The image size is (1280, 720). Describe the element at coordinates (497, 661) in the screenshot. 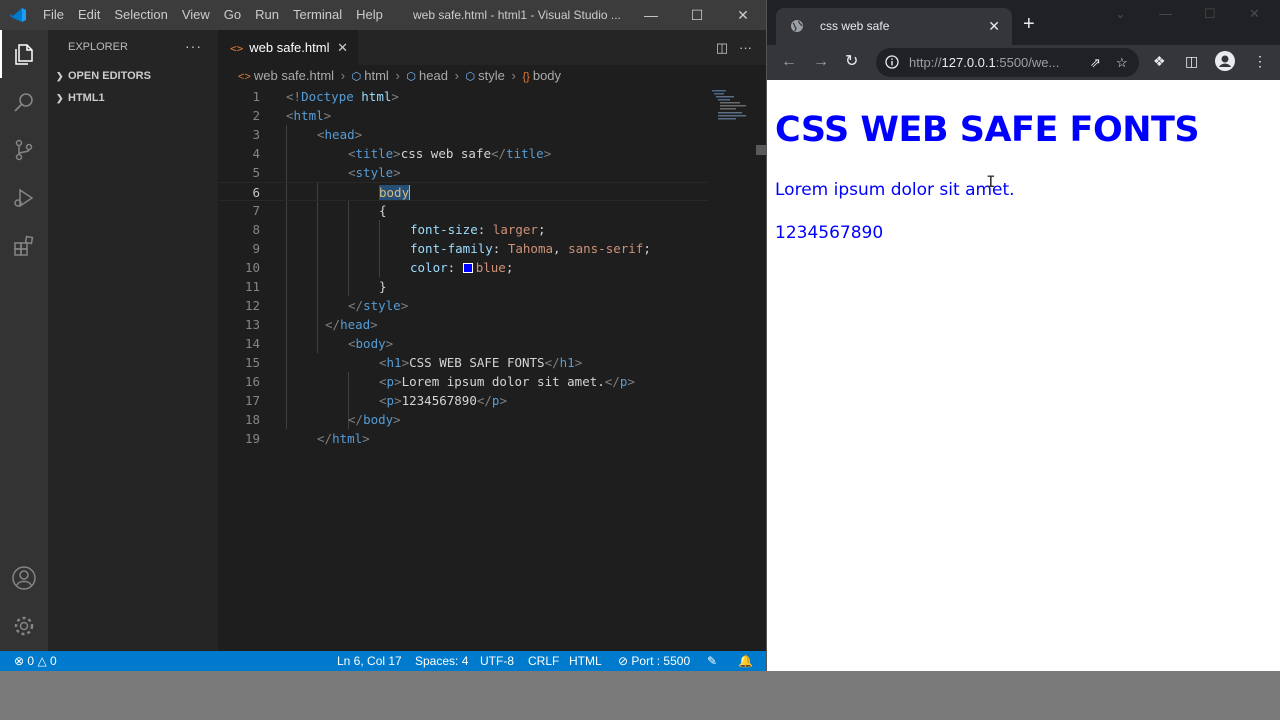

I see `encoding: UTF-8` at that location.